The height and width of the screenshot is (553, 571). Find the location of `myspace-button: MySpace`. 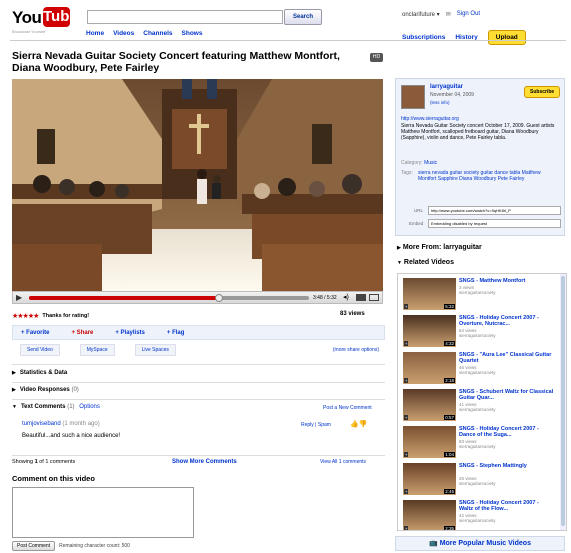

myspace-button: MySpace is located at coordinates (97, 350).